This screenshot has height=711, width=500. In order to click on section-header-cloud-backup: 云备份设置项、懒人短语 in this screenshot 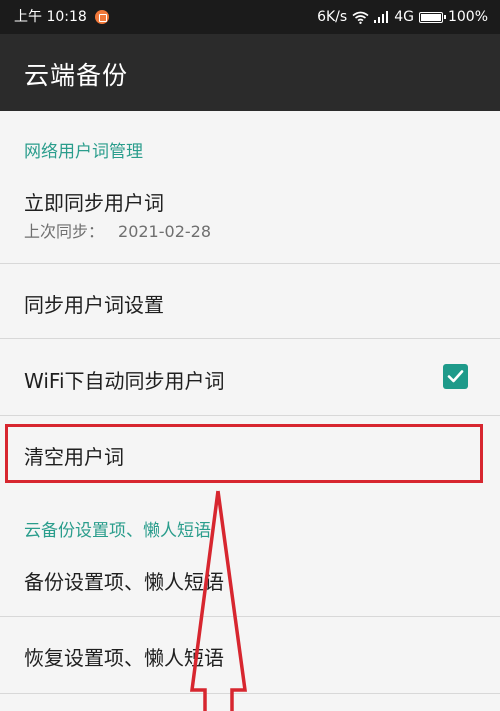, I will do `click(117, 531)`.